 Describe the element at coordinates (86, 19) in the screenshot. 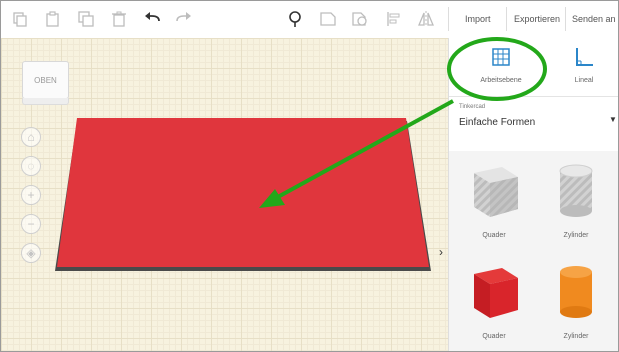

I see `duplicate-icon` at that location.